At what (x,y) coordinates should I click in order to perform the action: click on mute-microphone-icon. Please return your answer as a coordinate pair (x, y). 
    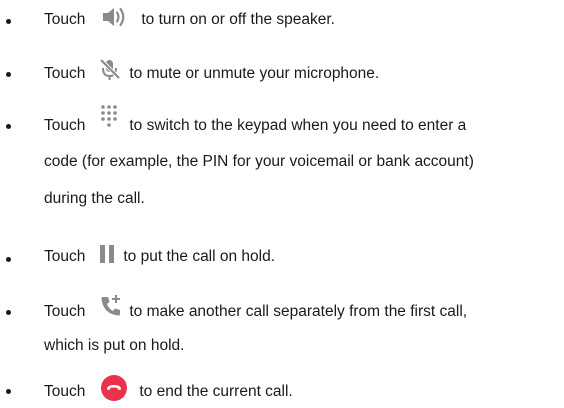
    Looking at the image, I should click on (110, 70).